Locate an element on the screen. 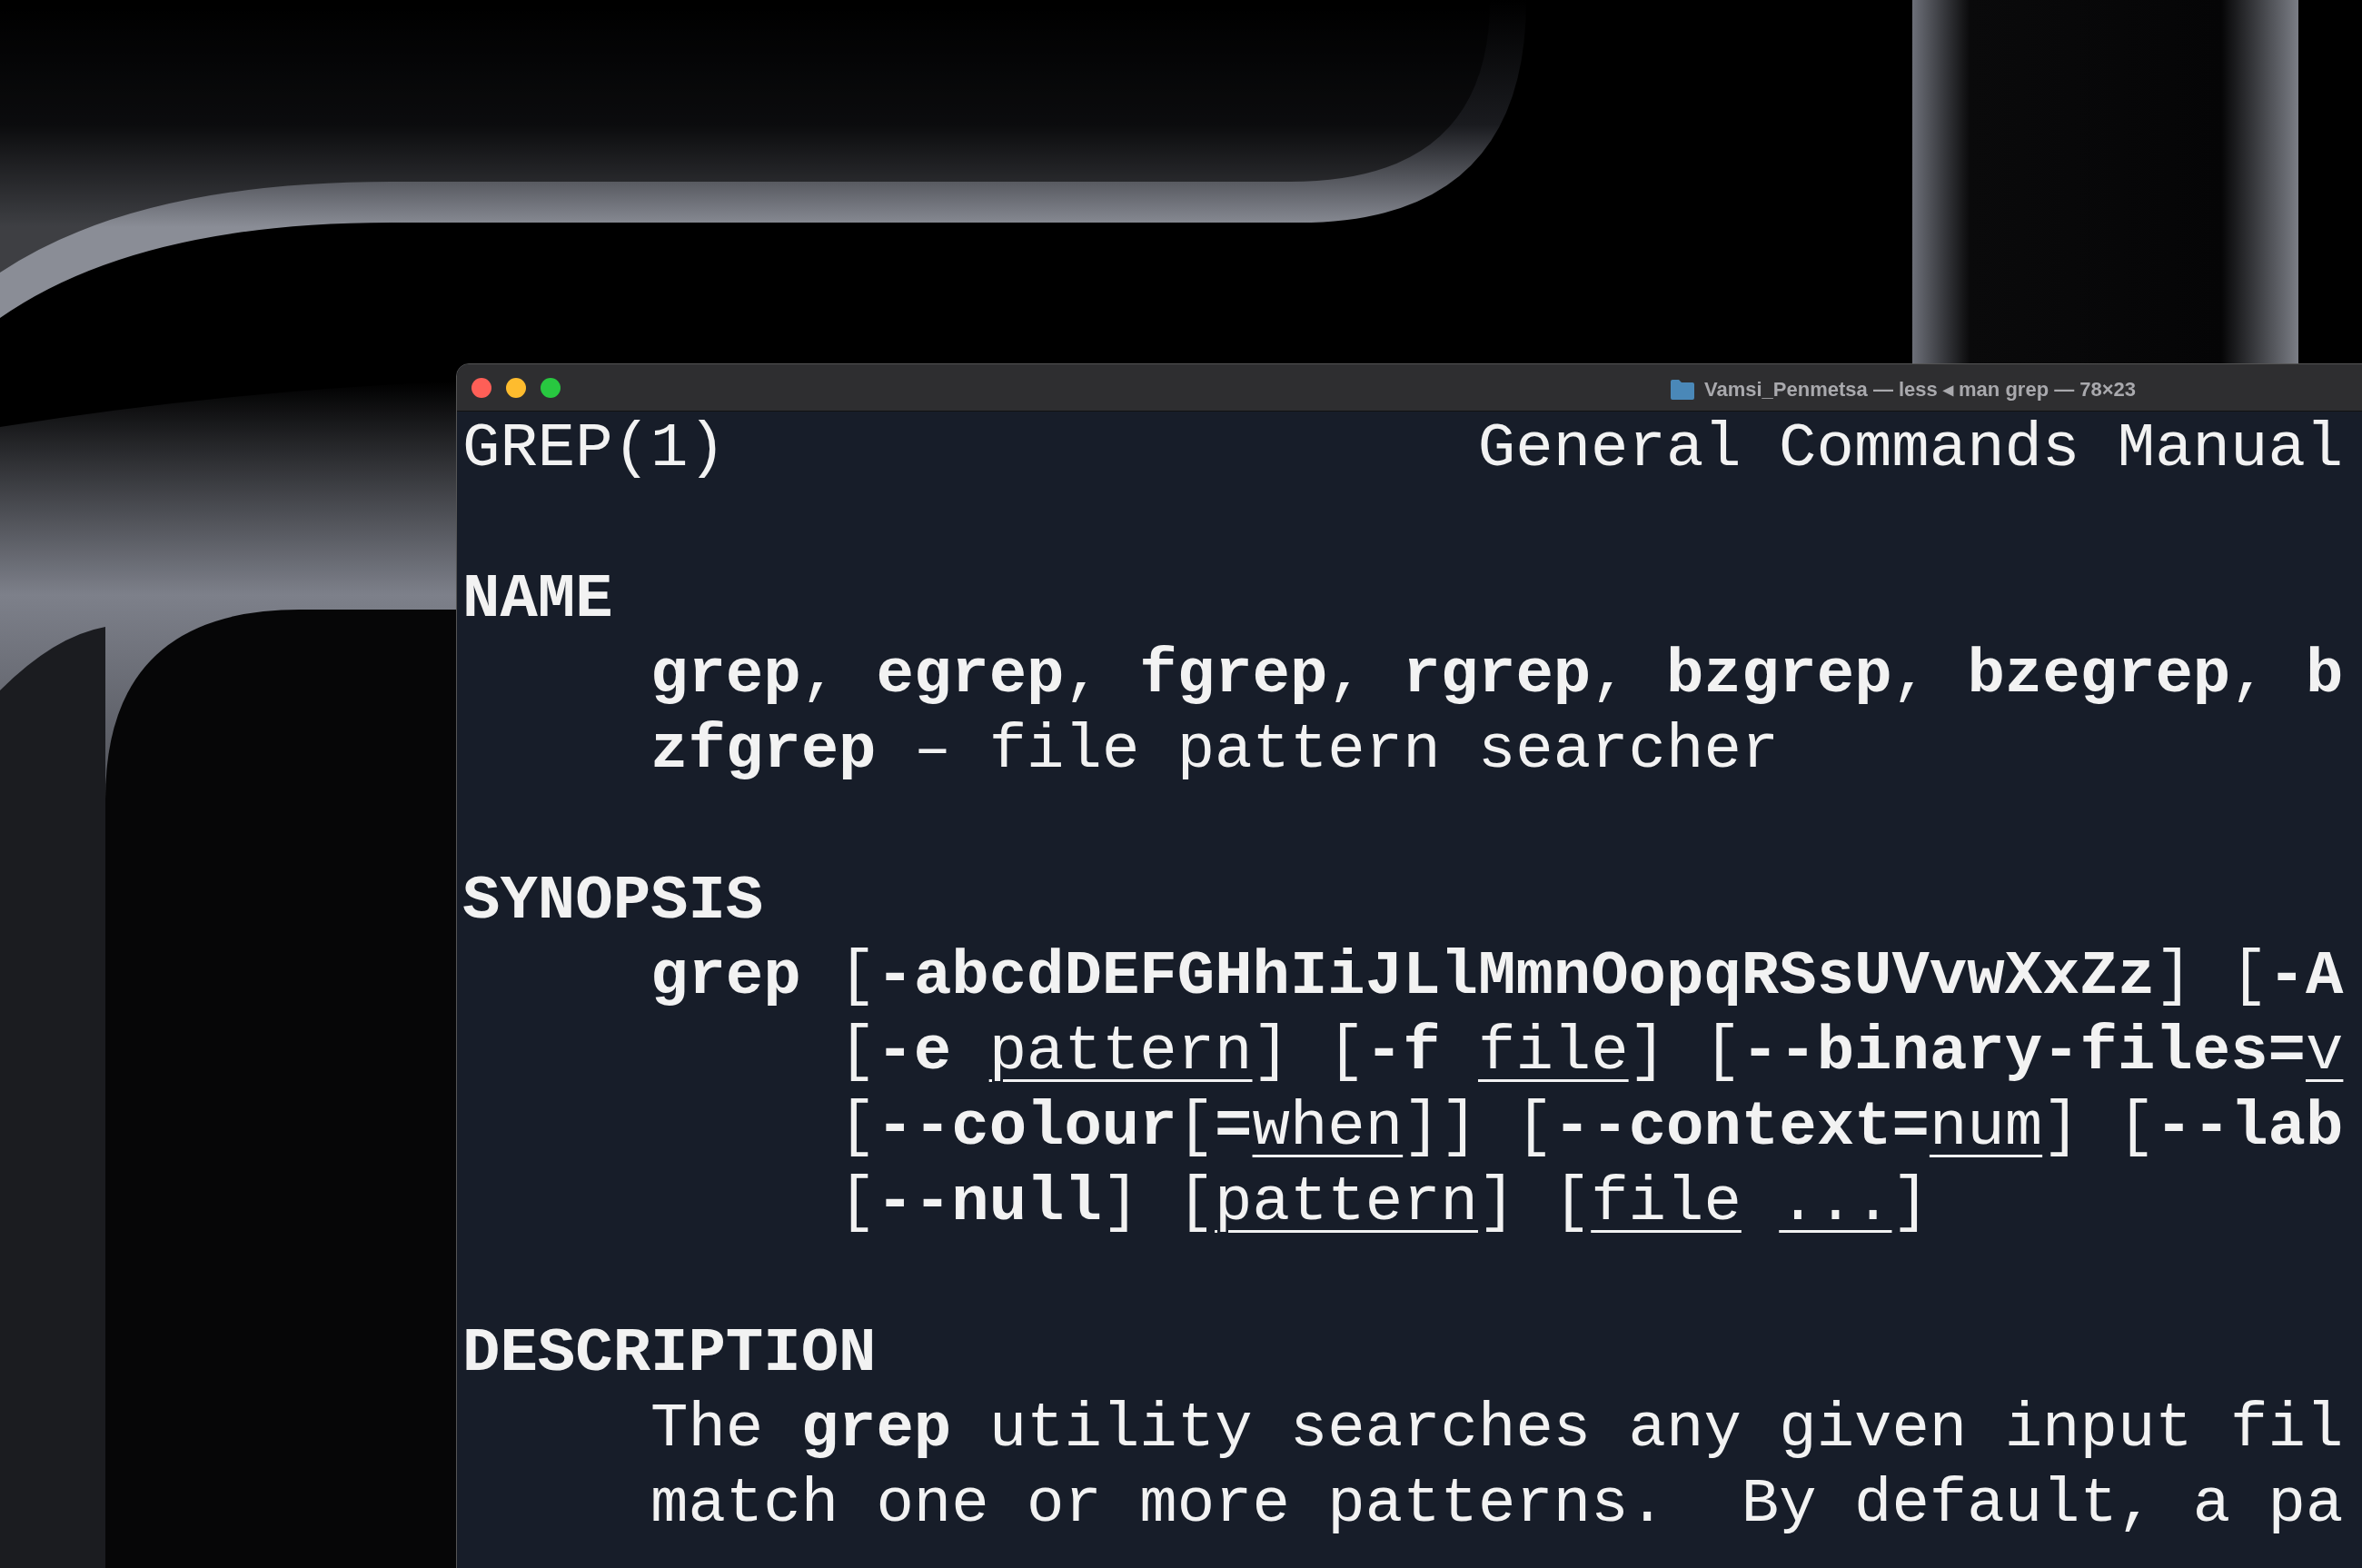 The height and width of the screenshot is (1568, 2362). manual-text-line: [--colour[=when]] [--context=num] [--lab is located at coordinates (1592, 1127).